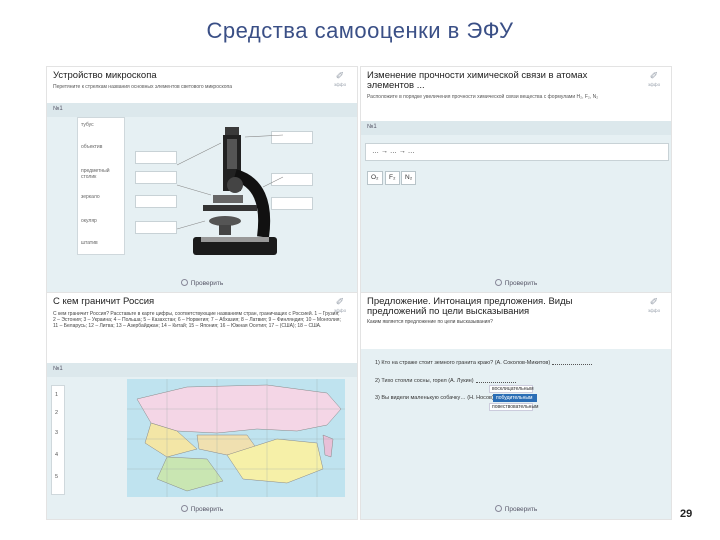 The width and height of the screenshot is (720, 540). What do you see at coordinates (56, 433) in the screenshot?
I see `number-tile: 3` at bounding box center [56, 433].